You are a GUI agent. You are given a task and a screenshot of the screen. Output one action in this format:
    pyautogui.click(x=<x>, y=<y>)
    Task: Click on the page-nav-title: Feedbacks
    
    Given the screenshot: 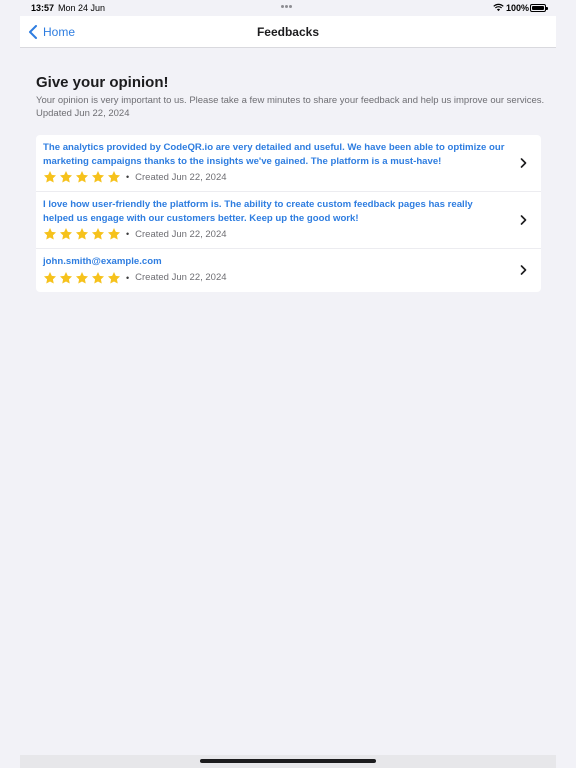 What is the action you would take?
    pyautogui.click(x=288, y=32)
    